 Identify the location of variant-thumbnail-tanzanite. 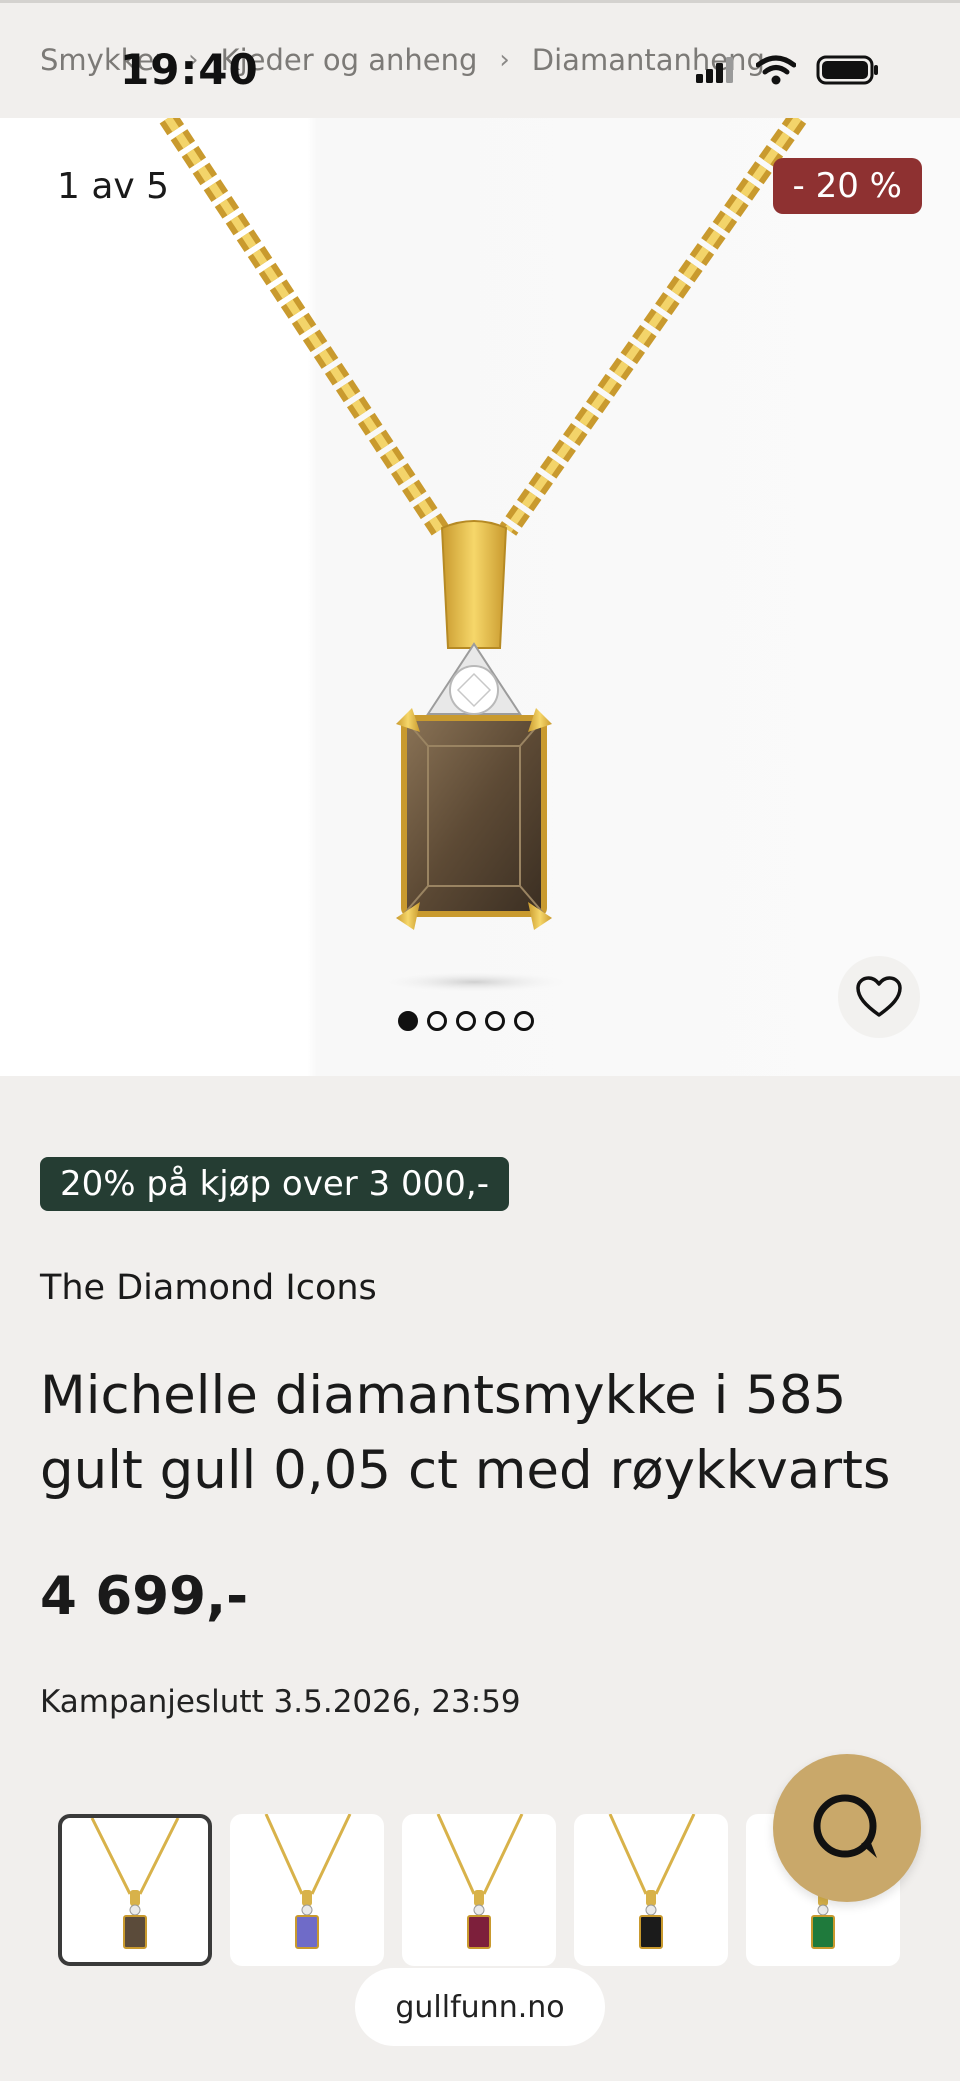
(307, 1890).